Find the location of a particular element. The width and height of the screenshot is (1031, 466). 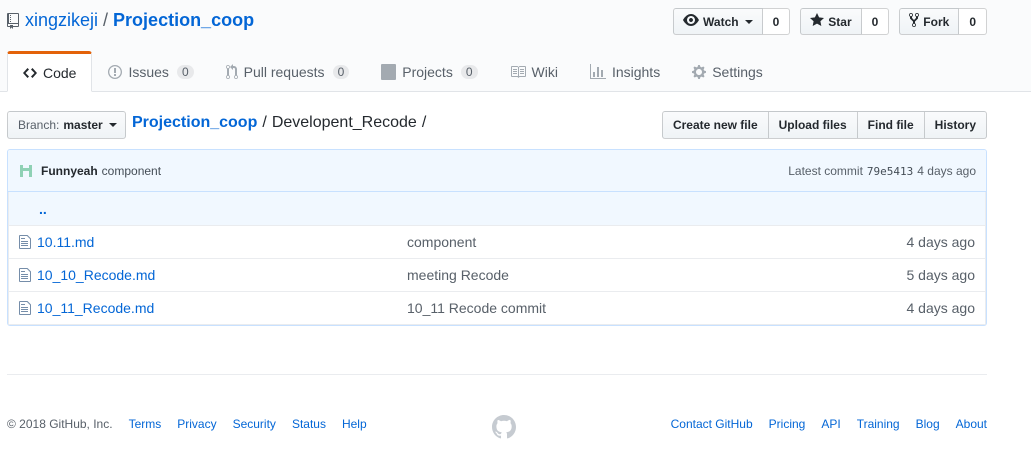

repo-icon is located at coordinates (13, 20).